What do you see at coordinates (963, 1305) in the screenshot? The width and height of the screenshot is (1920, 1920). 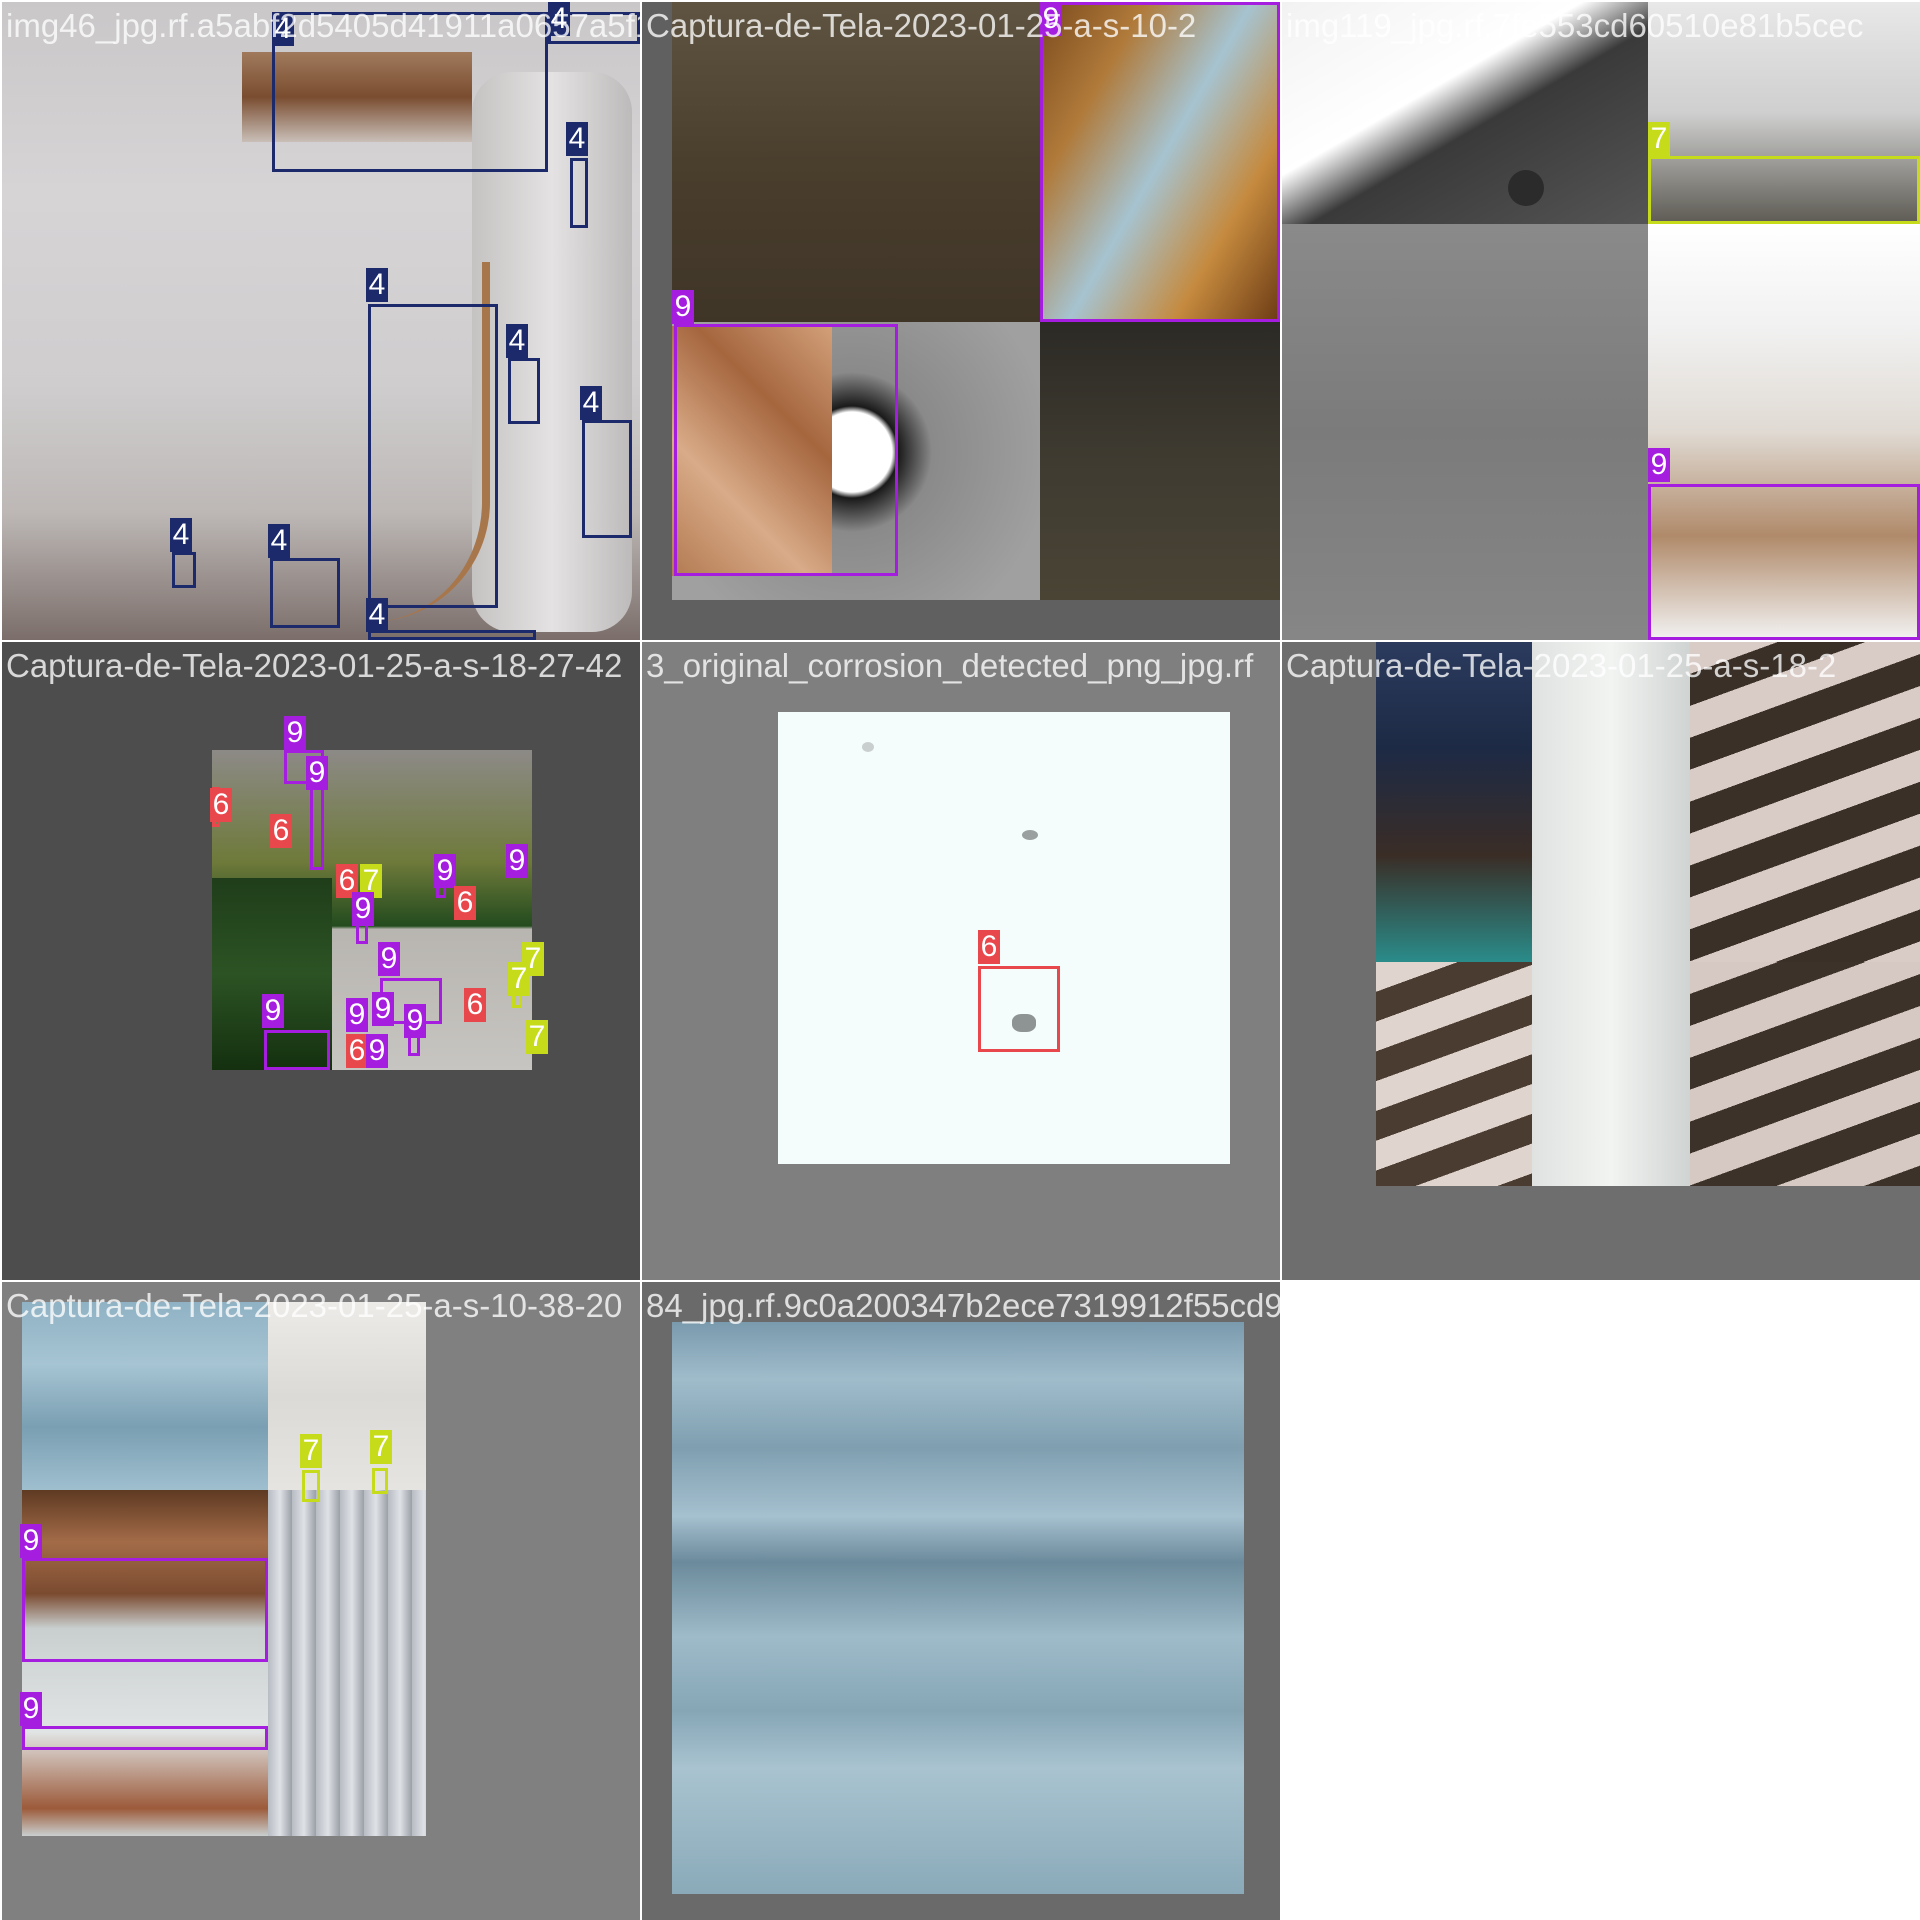 I see `tile-title: 84_jpg.rf.9c0a200347b2ece7319912f55cd9e5` at bounding box center [963, 1305].